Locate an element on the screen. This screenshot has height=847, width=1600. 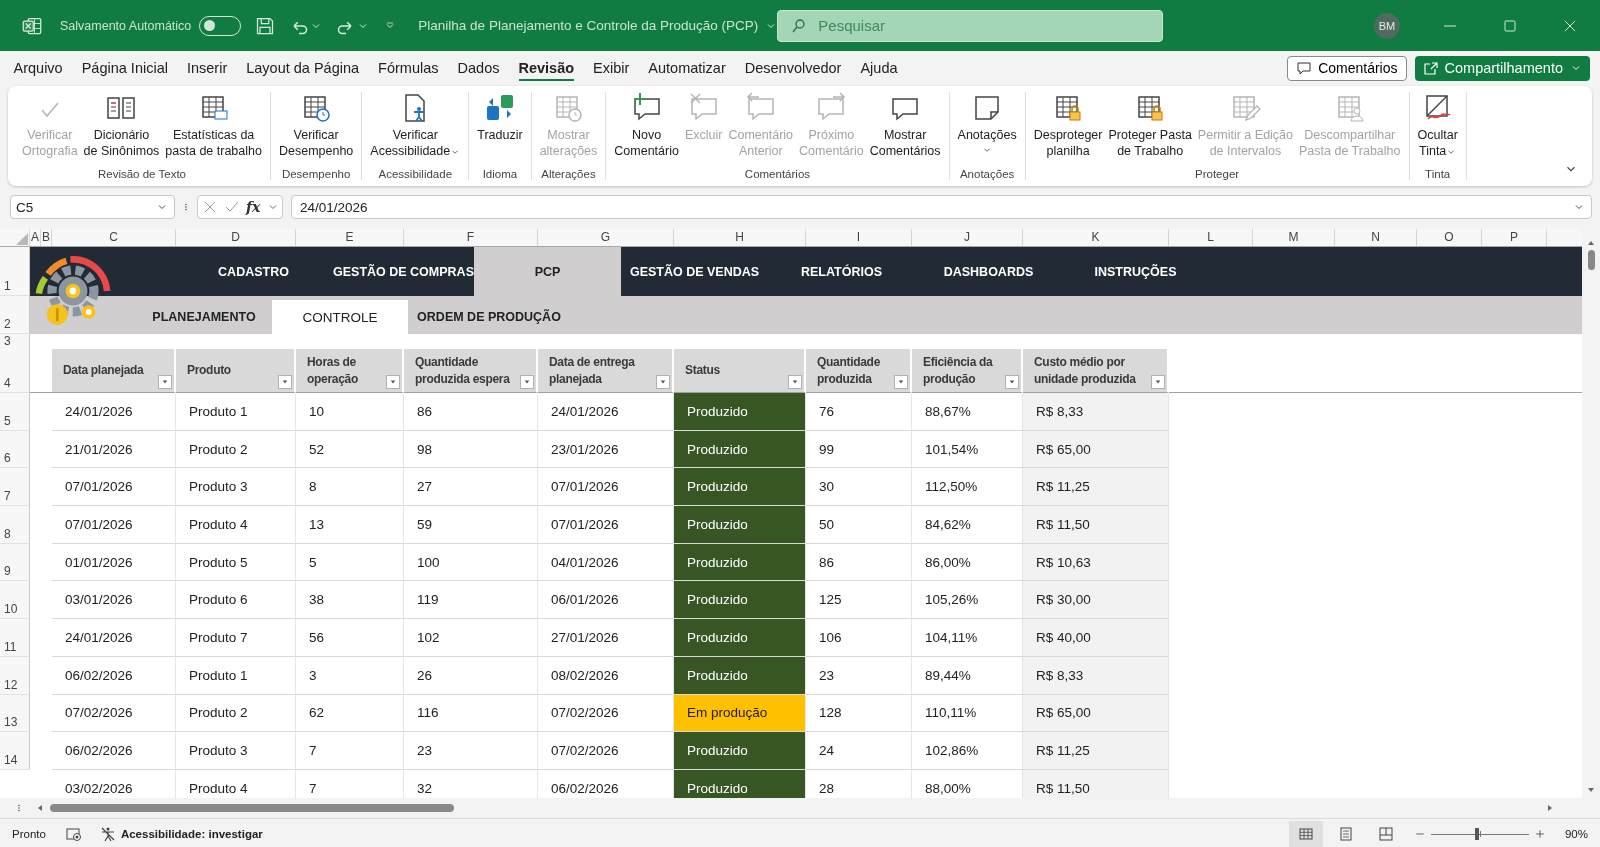
user-avatar: BM is located at coordinates (1387, 25).